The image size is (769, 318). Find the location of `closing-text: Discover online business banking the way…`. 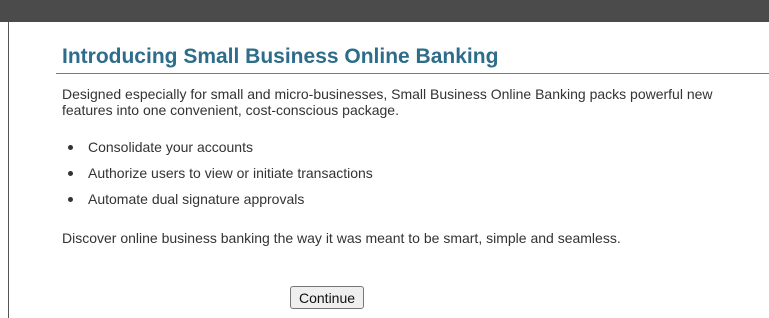

closing-text: Discover online business banking the way… is located at coordinates (341, 238).